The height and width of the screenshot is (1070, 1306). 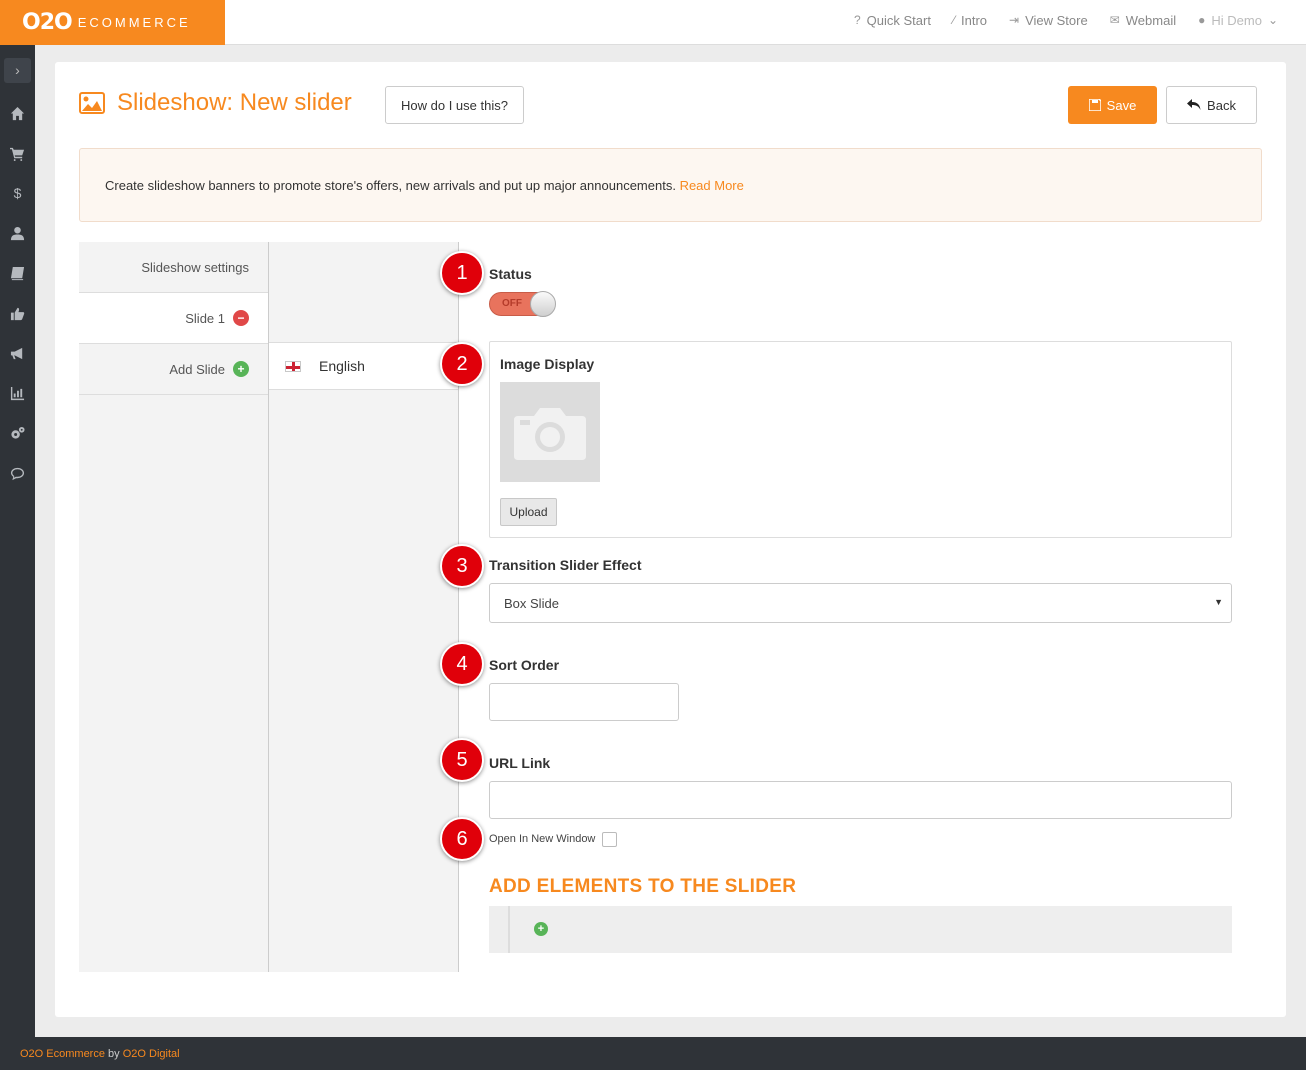 What do you see at coordinates (17, 153) in the screenshot?
I see `cart-icon` at bounding box center [17, 153].